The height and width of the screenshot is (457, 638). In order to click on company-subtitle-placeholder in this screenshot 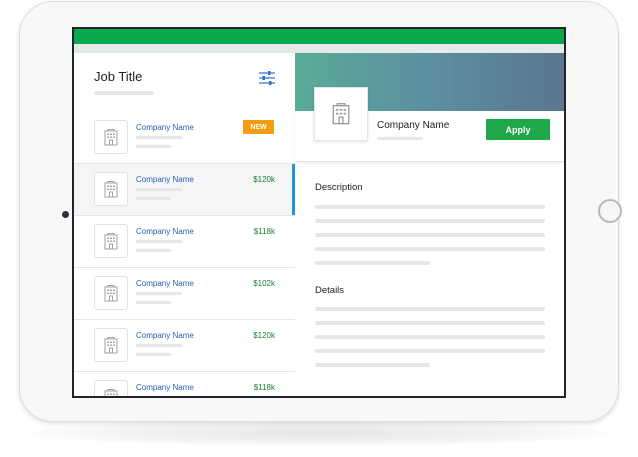, I will do `click(400, 138)`.